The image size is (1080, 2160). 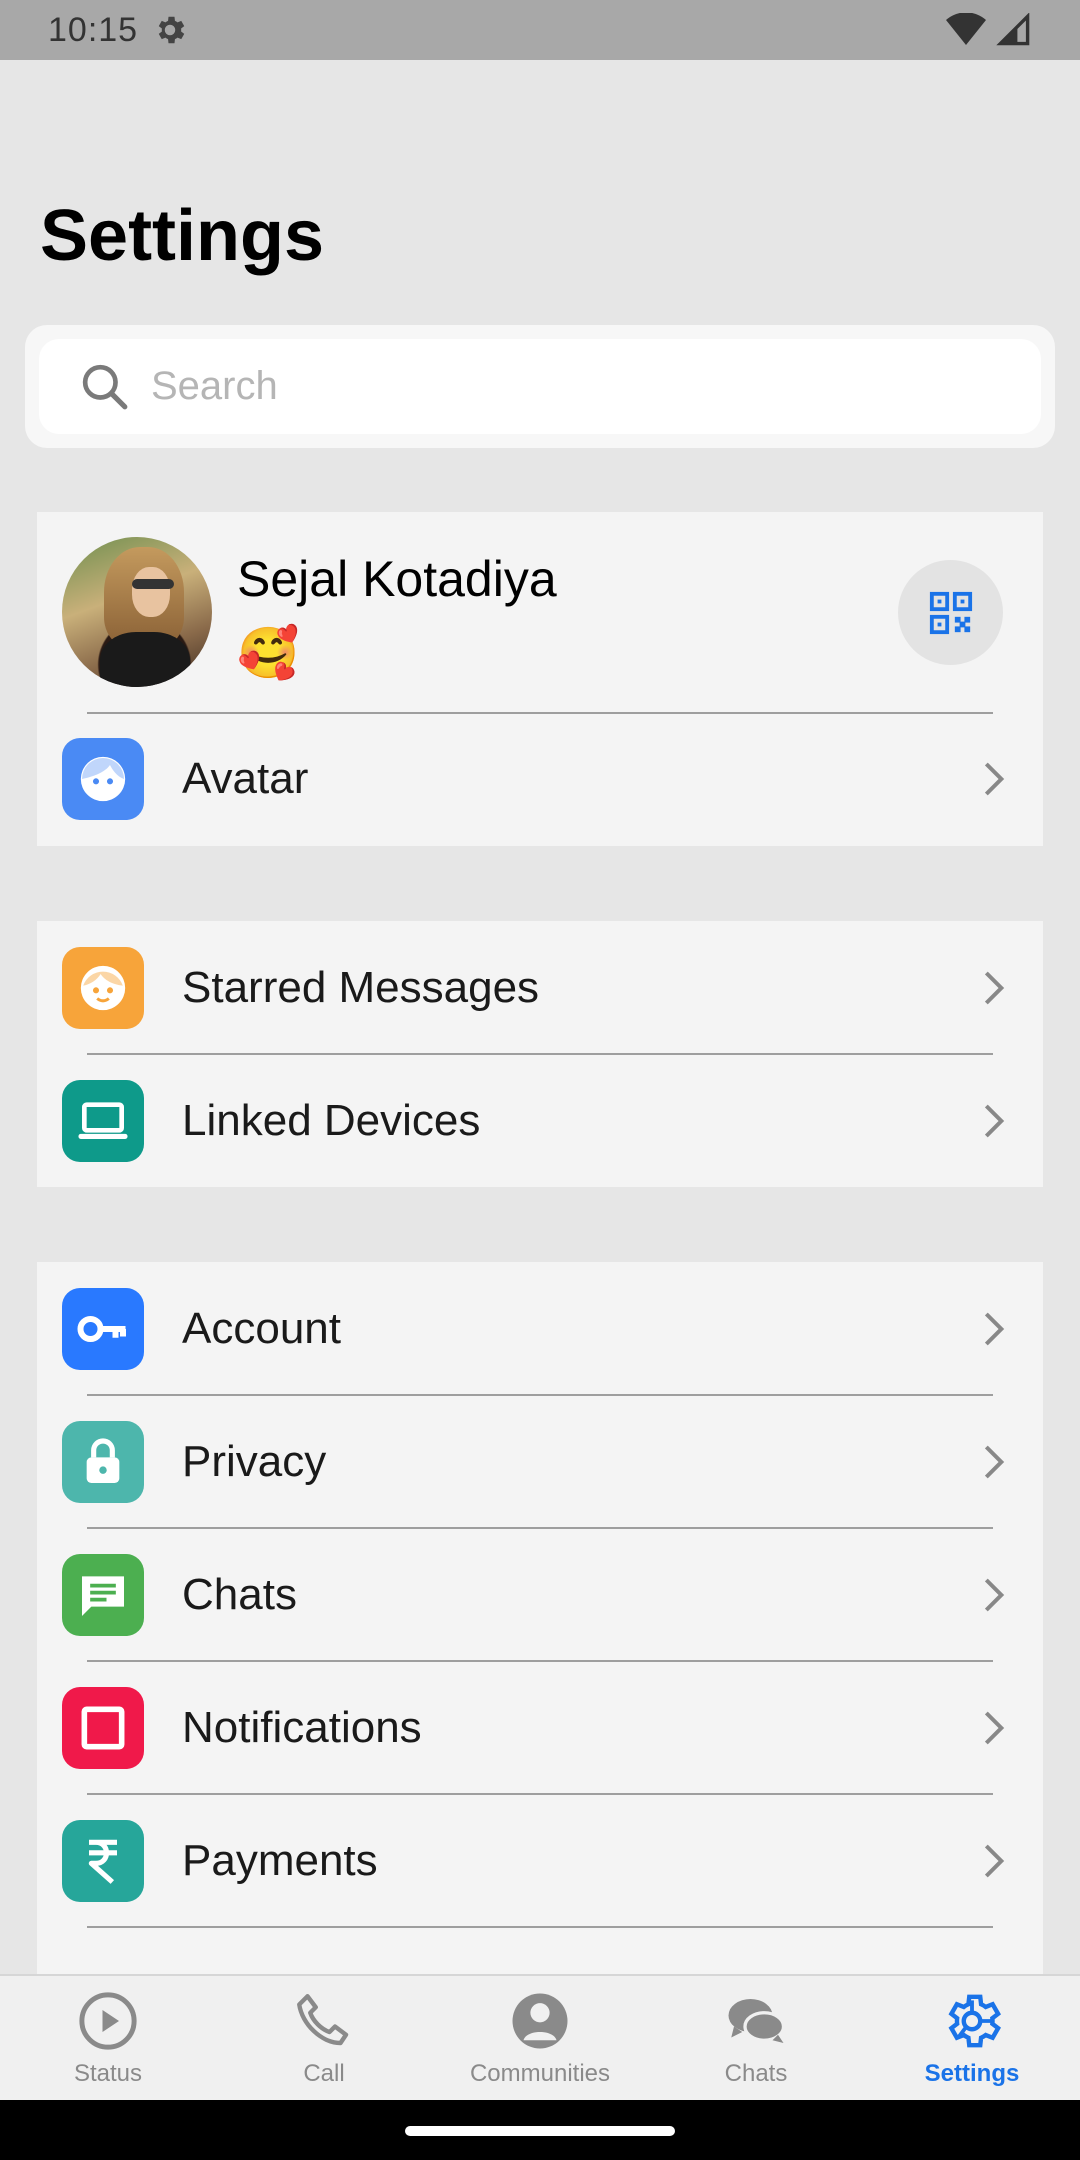 What do you see at coordinates (540, 779) in the screenshot?
I see `settings-row-avatar: Avatar` at bounding box center [540, 779].